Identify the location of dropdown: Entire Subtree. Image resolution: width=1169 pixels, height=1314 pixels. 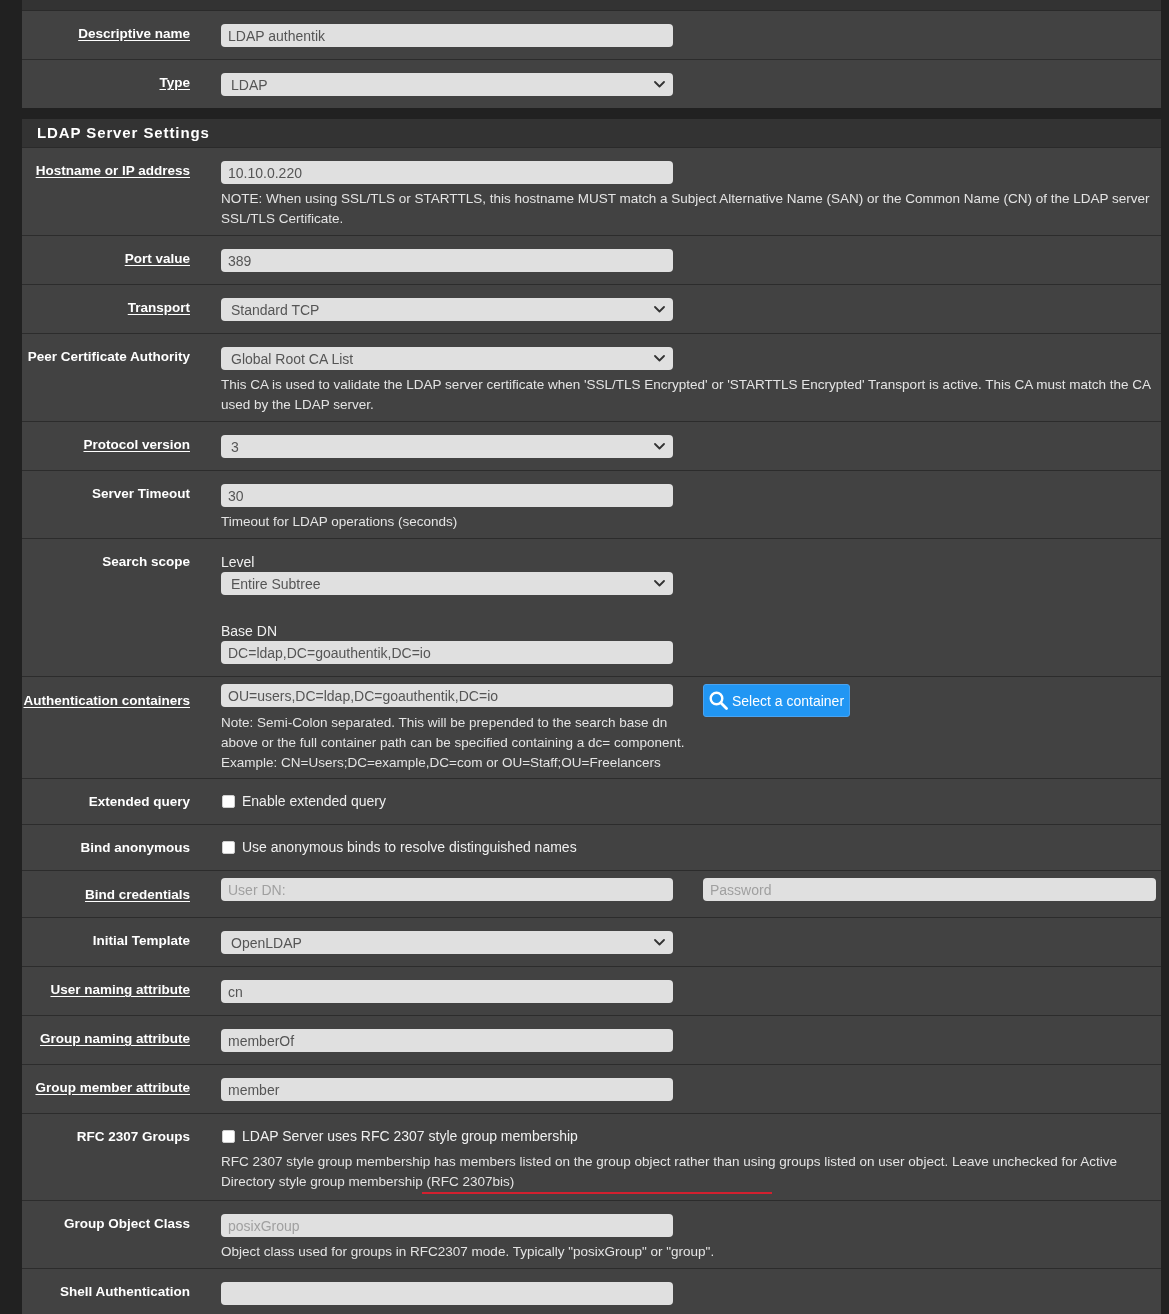
(447, 583).